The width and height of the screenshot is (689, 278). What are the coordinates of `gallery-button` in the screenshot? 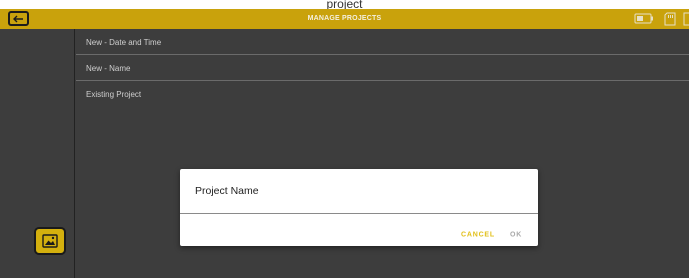 It's located at (50, 241).